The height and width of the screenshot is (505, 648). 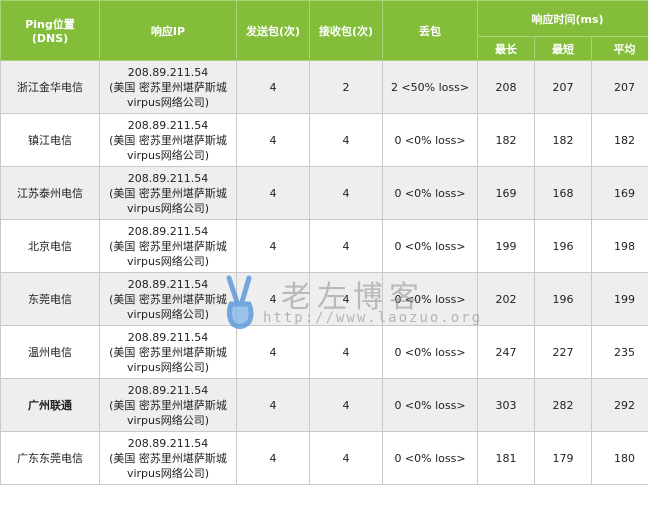 I want to click on cell-avg: 198, so click(x=619, y=246).